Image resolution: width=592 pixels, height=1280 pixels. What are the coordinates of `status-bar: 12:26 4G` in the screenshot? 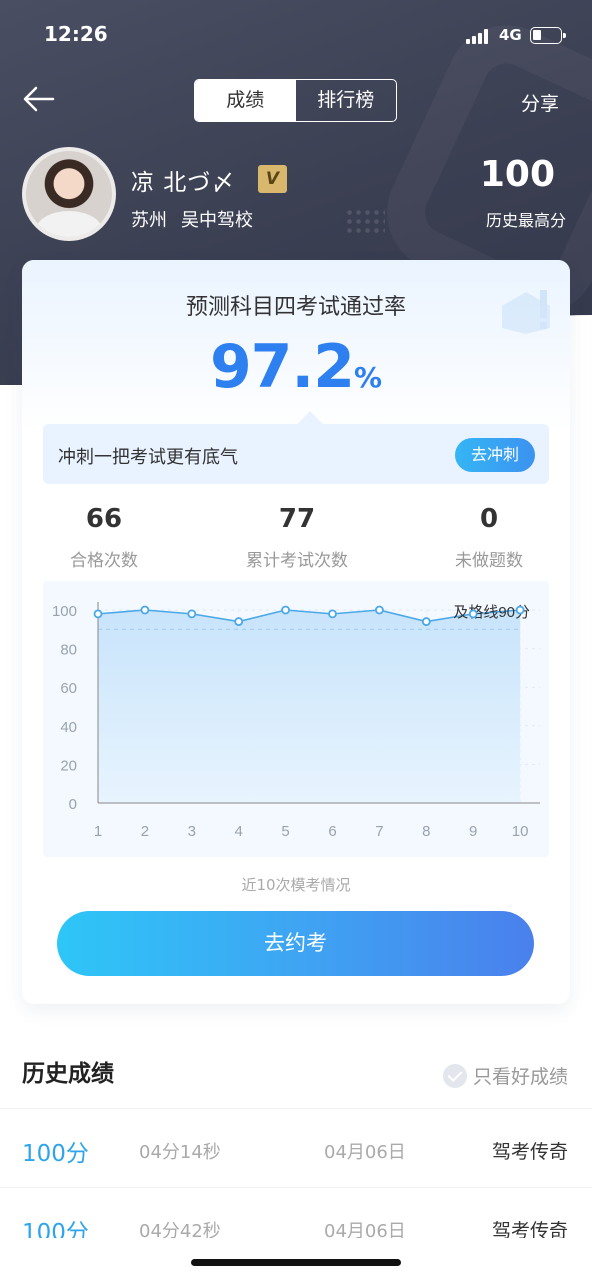 It's located at (296, 36).